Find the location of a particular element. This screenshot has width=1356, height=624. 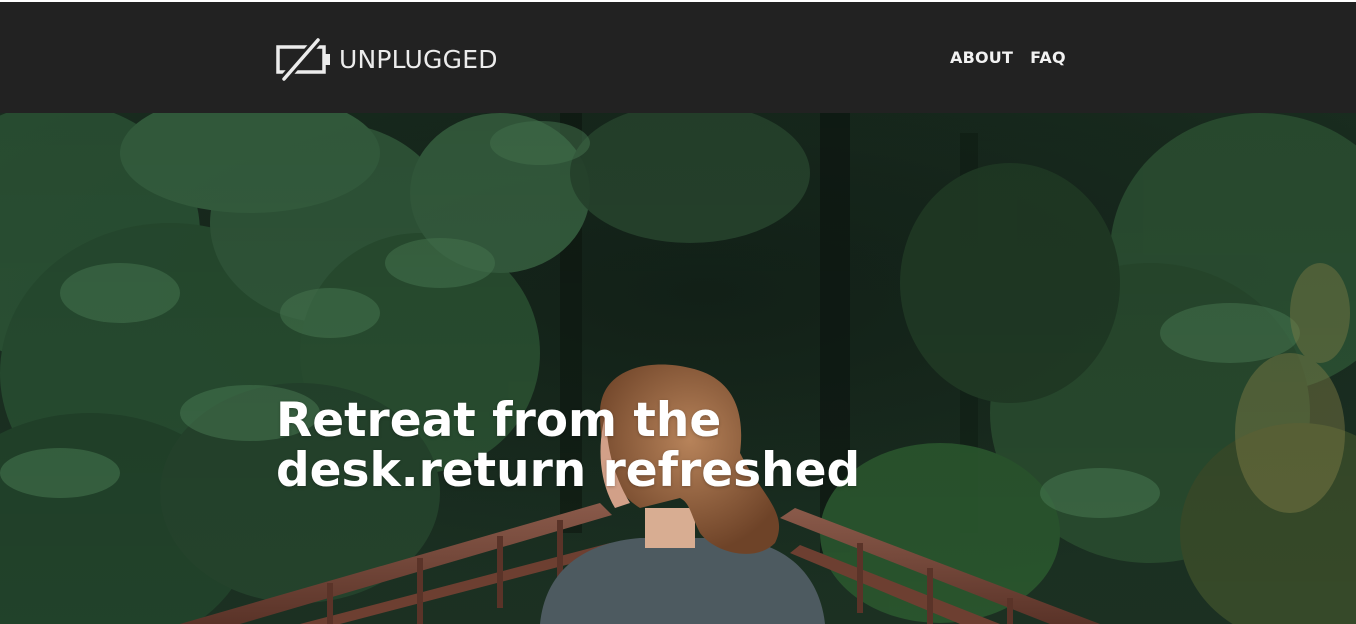

battery-slash-icon is located at coordinates (303, 59).